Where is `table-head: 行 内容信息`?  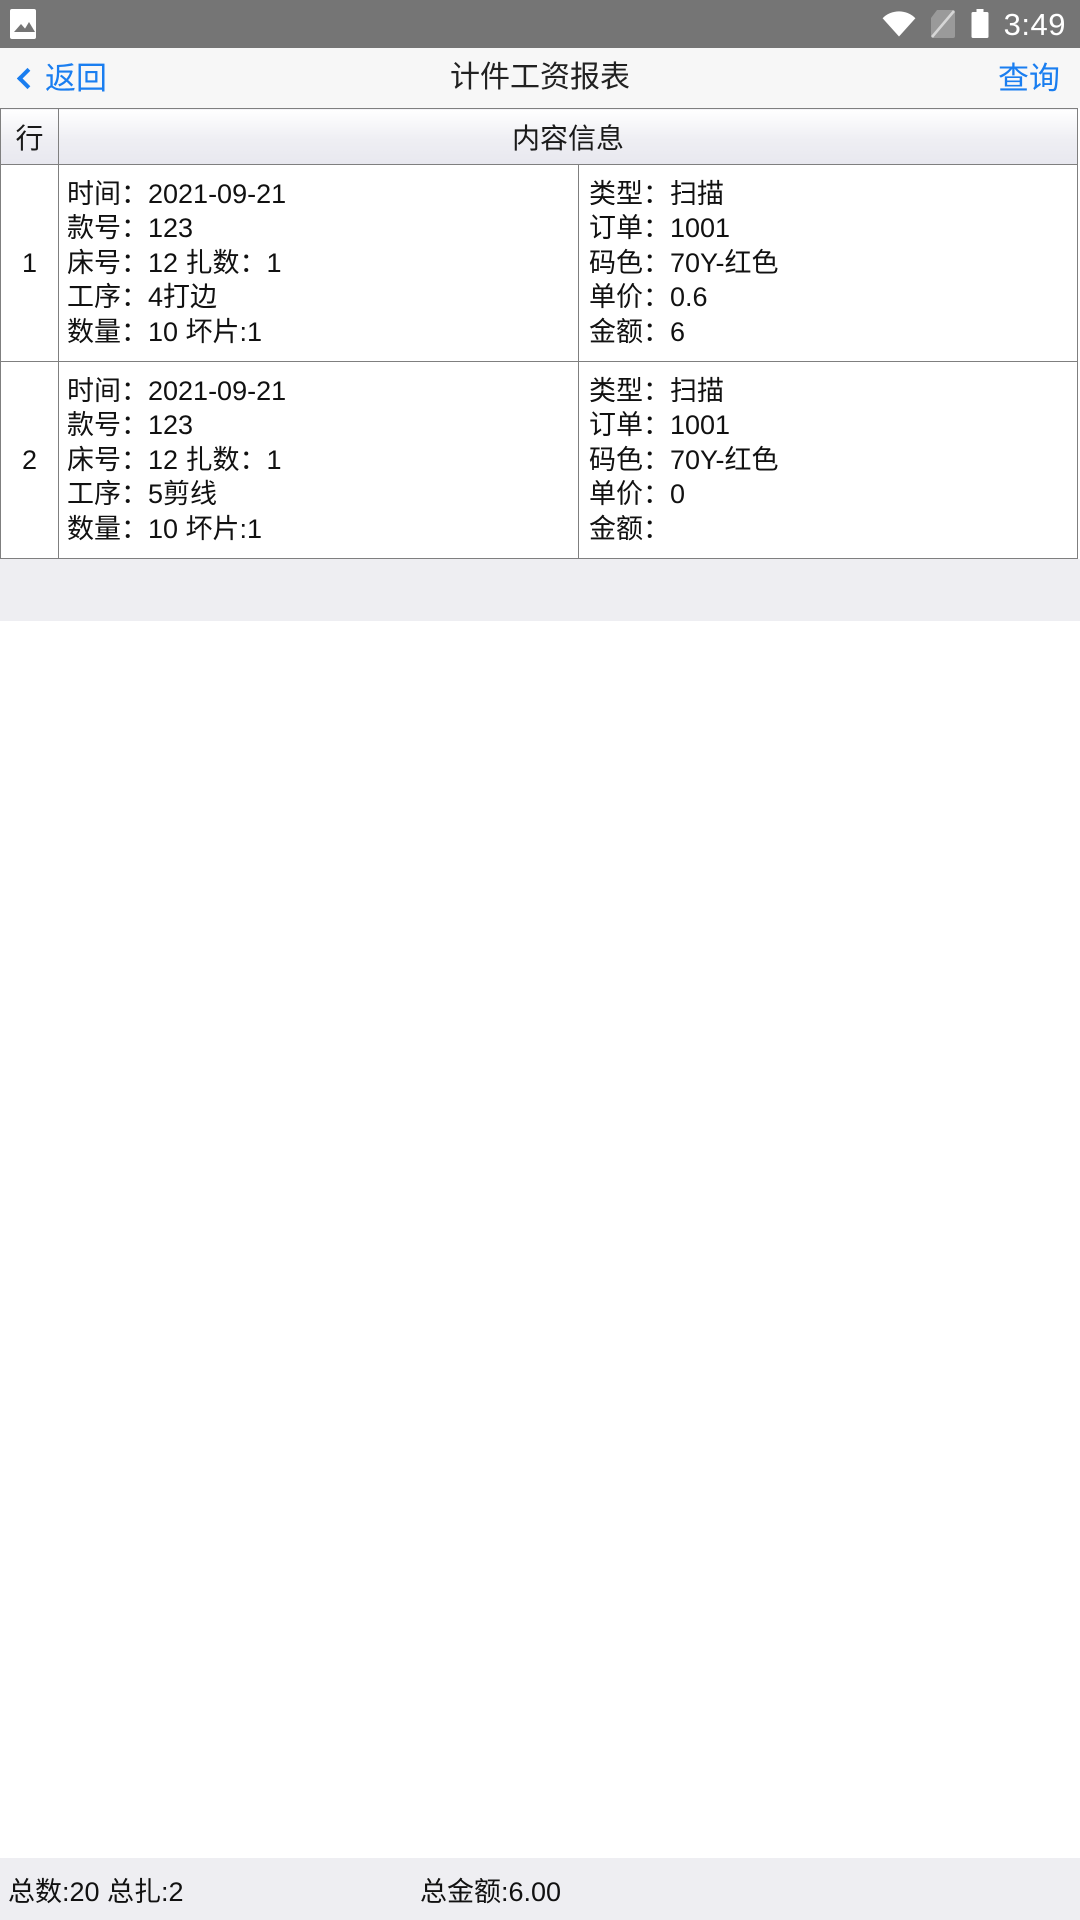 table-head: 行 内容信息 is located at coordinates (539, 136).